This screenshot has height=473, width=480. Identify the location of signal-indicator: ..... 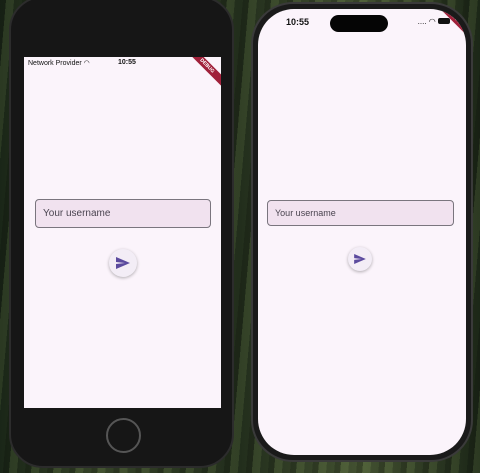
(422, 21).